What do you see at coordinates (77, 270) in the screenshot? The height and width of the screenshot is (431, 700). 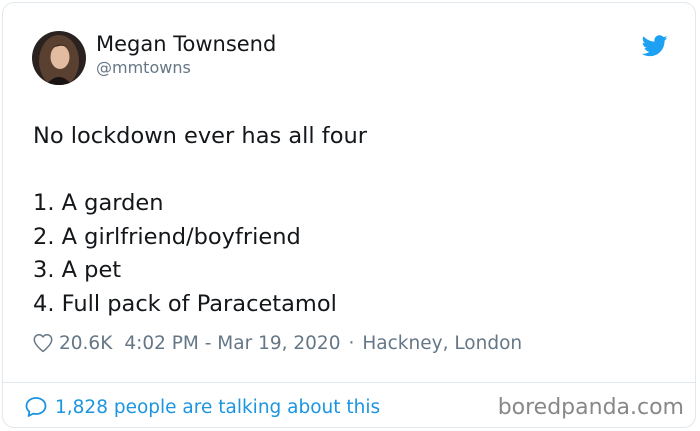 I see `tweet-line: 3. A pet` at bounding box center [77, 270].